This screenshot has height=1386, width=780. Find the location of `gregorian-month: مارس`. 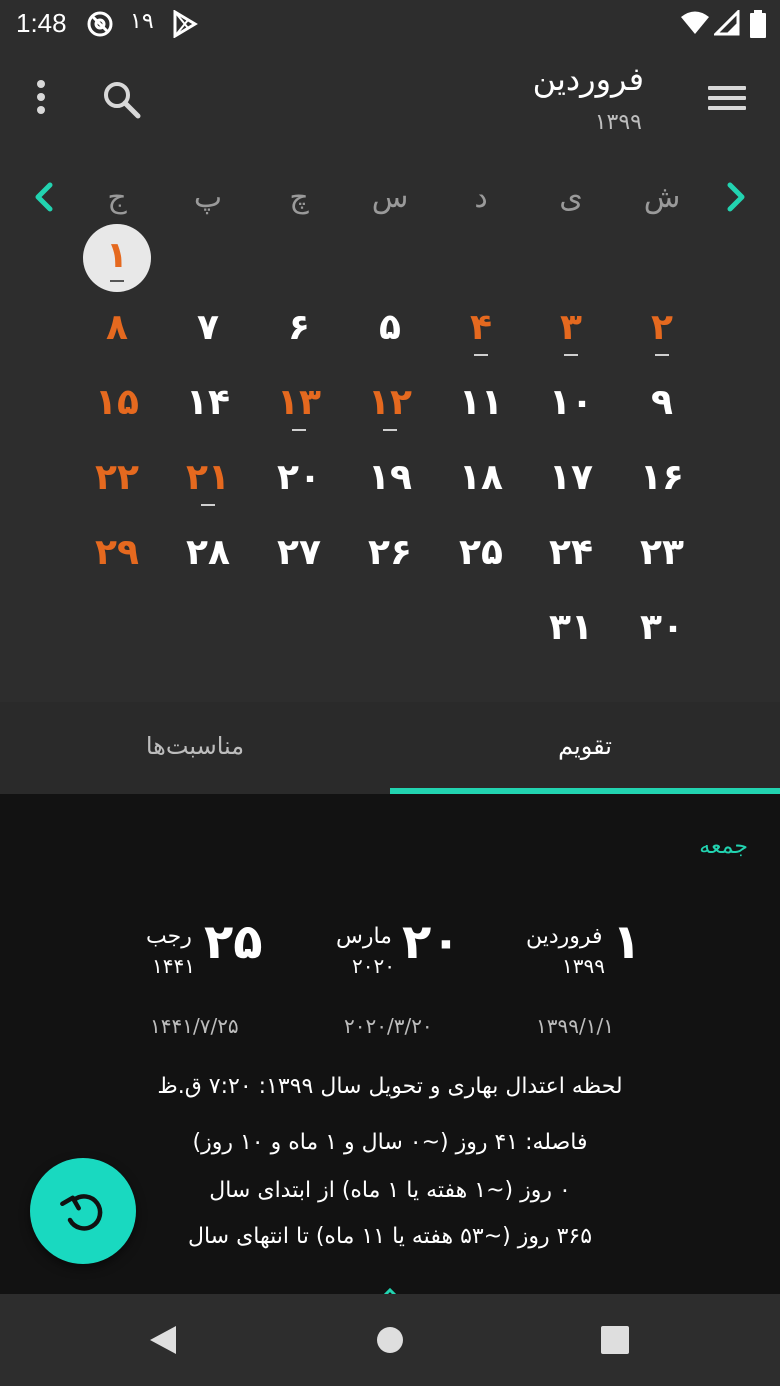

gregorian-month: مارس is located at coordinates (364, 936).